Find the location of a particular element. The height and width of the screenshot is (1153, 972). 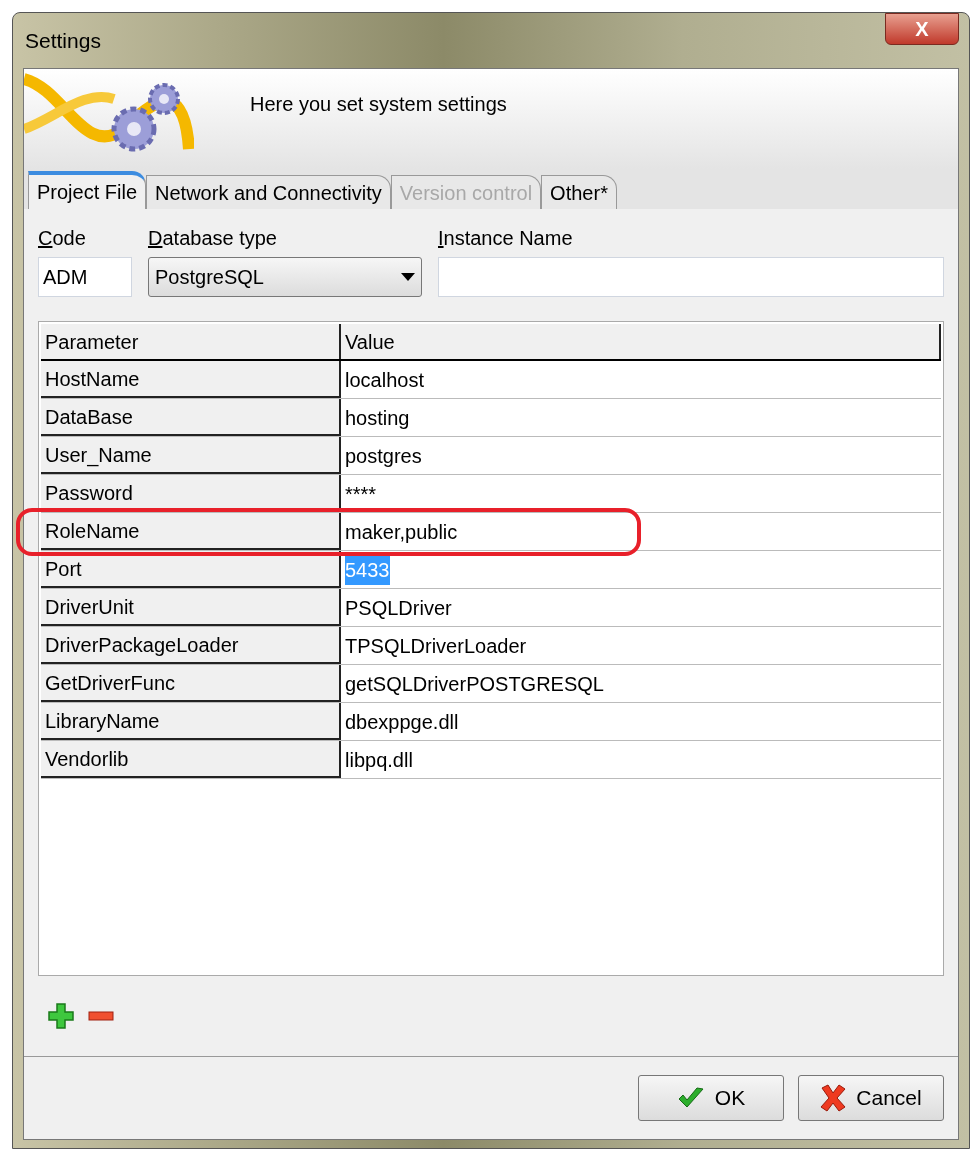

add-icon is located at coordinates (61, 1016).